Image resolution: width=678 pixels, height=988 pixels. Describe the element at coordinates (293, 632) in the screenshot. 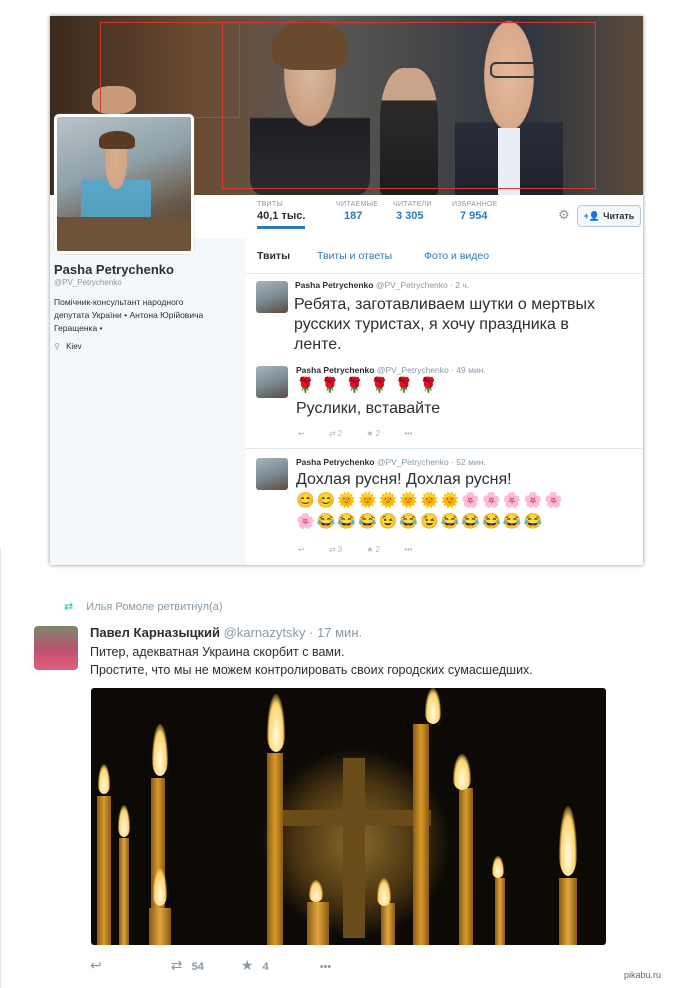

I see `tweet-meta: @karnazytsky · 17 мин.` at that location.